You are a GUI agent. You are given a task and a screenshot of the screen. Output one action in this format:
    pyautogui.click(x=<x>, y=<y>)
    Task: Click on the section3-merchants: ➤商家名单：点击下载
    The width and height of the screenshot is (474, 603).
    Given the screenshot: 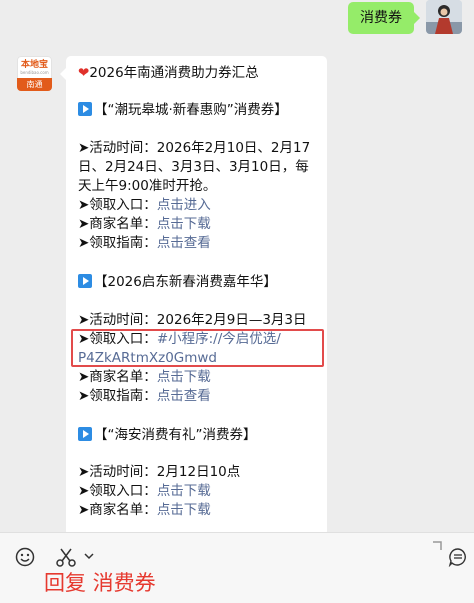 What is the action you would take?
    pyautogui.click(x=144, y=510)
    